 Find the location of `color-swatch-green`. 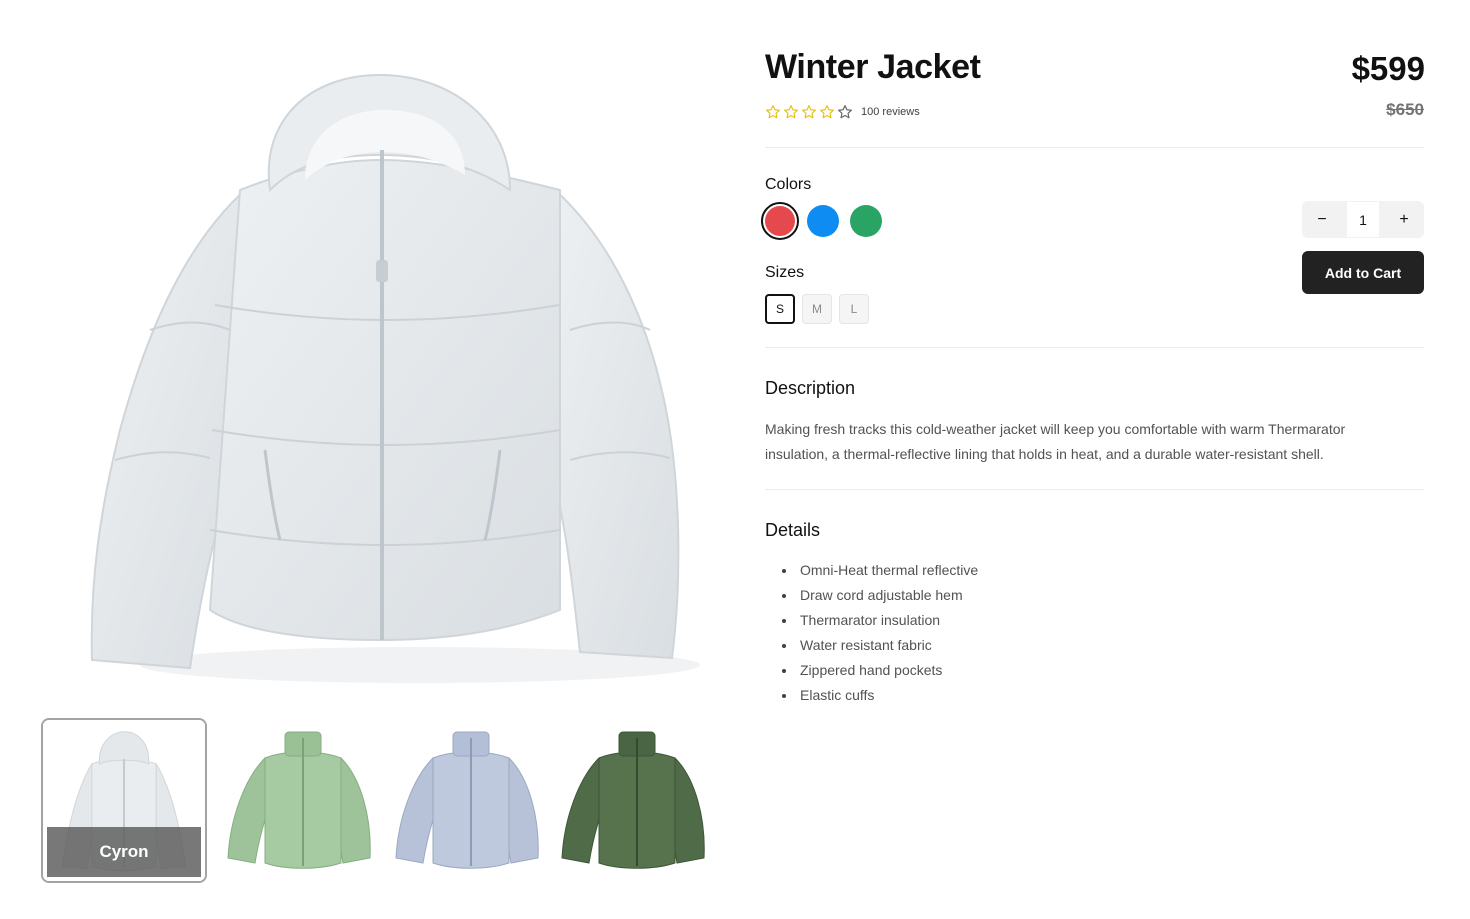

color-swatch-green is located at coordinates (866, 221).